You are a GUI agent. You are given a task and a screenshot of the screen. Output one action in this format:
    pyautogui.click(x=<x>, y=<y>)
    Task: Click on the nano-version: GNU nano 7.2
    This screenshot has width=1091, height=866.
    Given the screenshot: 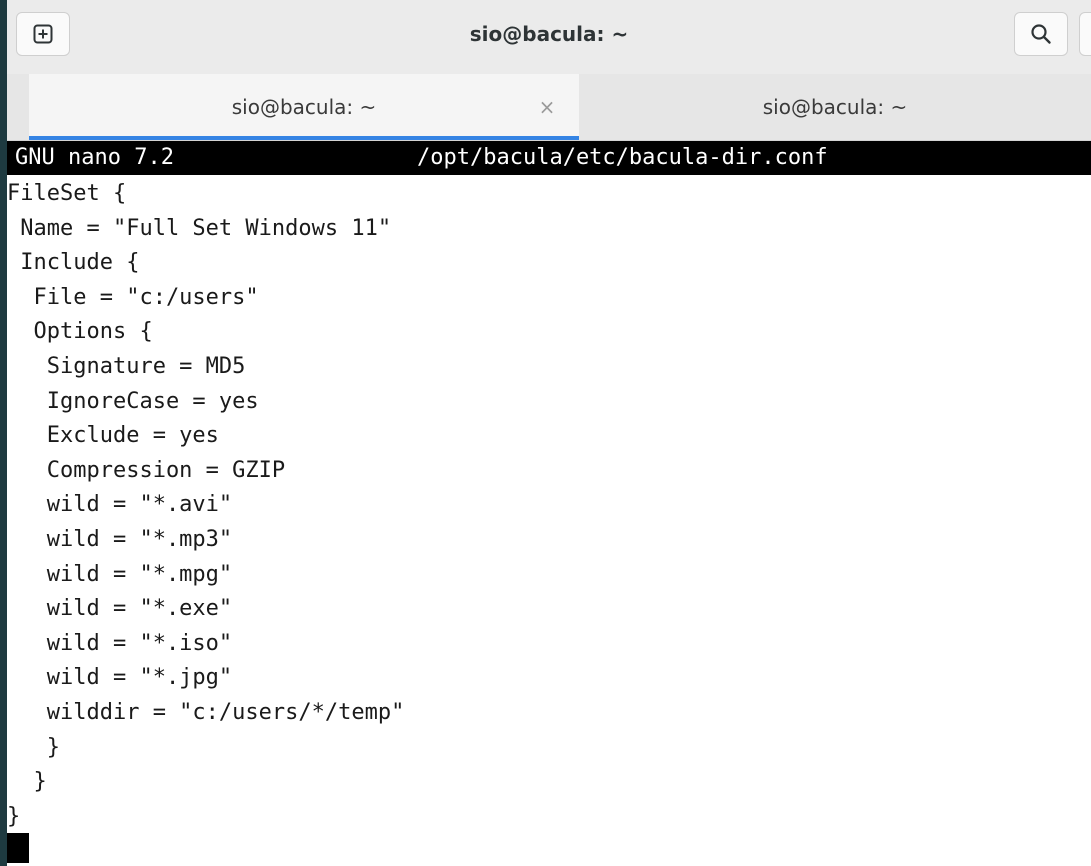 What is the action you would take?
    pyautogui.click(x=94, y=157)
    